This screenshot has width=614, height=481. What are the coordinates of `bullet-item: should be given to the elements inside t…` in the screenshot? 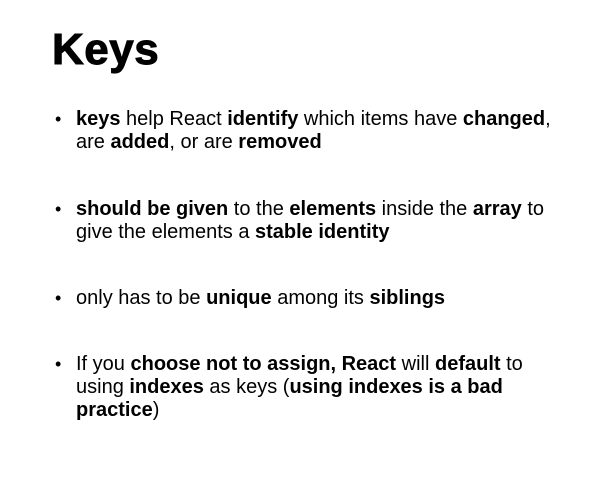 It's located at (315, 221).